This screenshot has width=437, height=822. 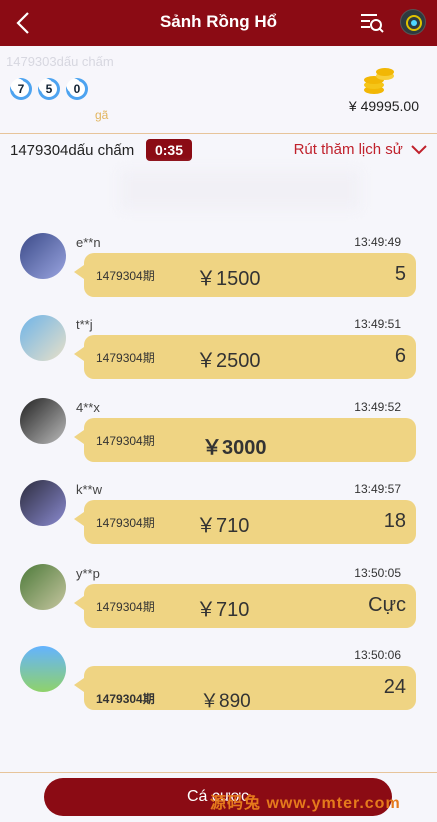 What do you see at coordinates (394, 687) in the screenshot?
I see `bet-choice: 24` at bounding box center [394, 687].